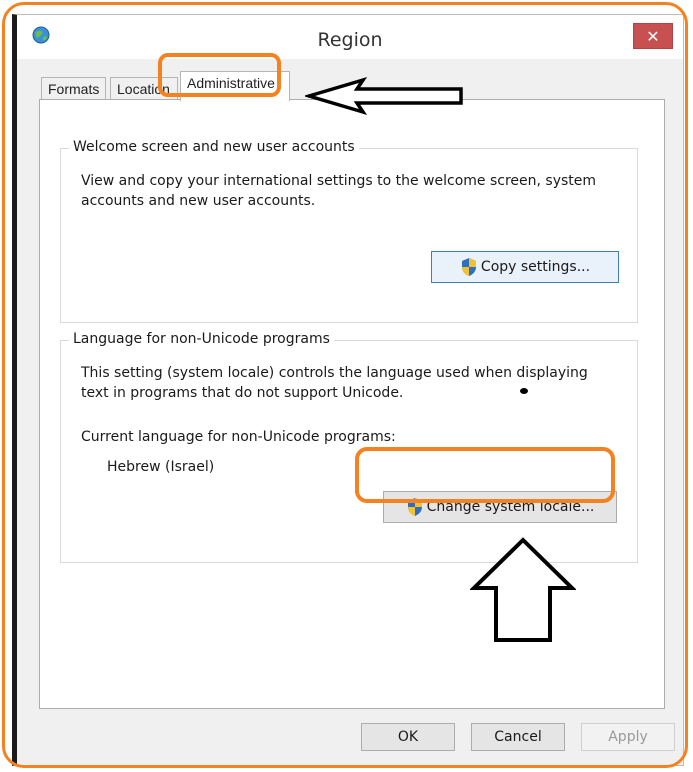  I want to click on close-button: ✕, so click(653, 36).